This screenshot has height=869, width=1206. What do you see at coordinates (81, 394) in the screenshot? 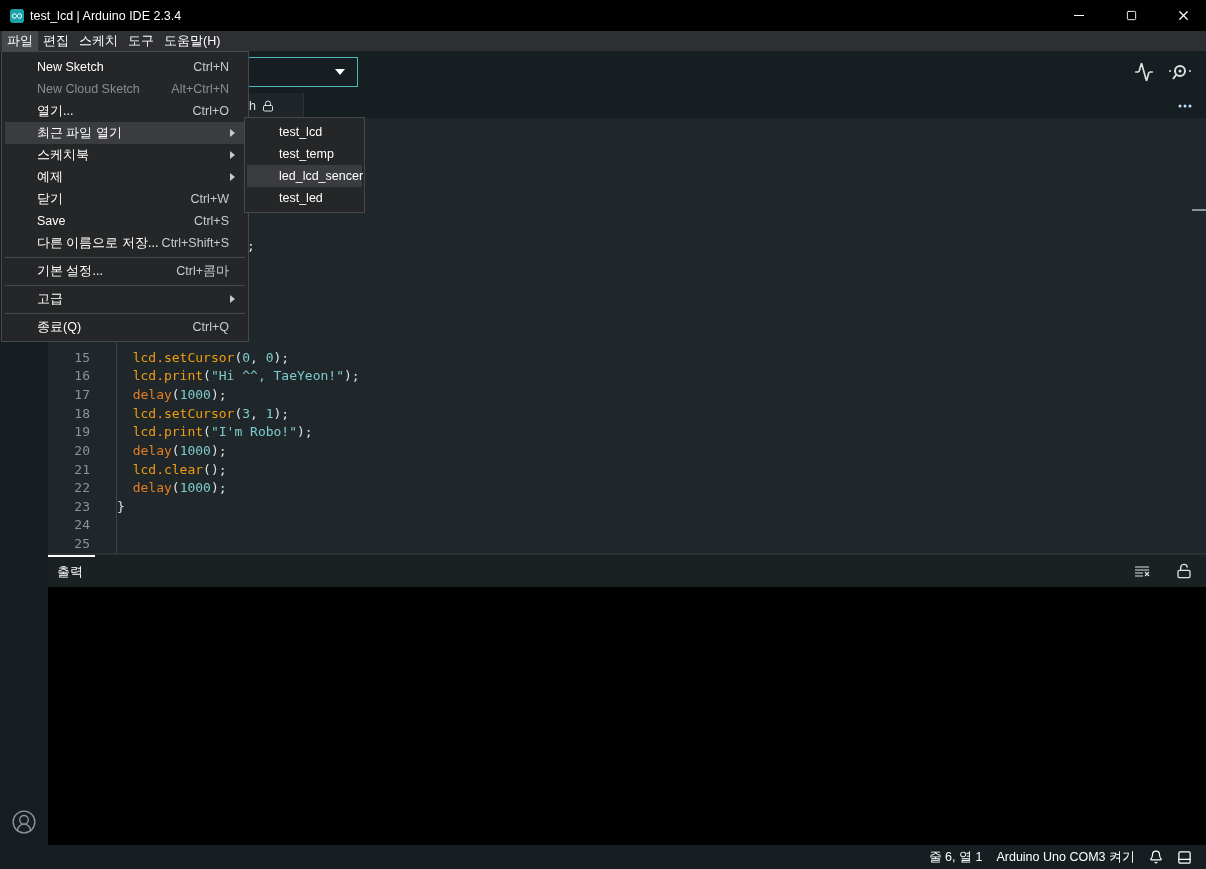
I see `line-number: 17` at bounding box center [81, 394].